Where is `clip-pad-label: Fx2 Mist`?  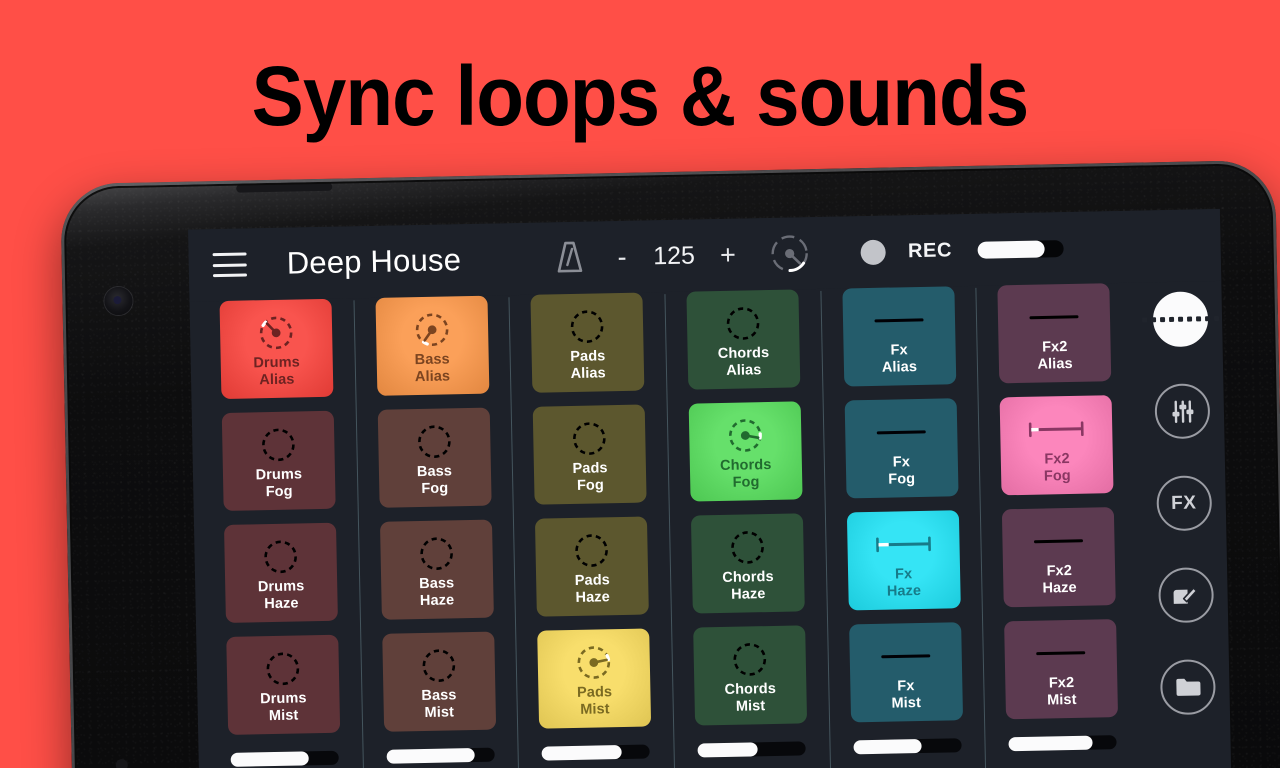 clip-pad-label: Fx2 Mist is located at coordinates (1062, 692).